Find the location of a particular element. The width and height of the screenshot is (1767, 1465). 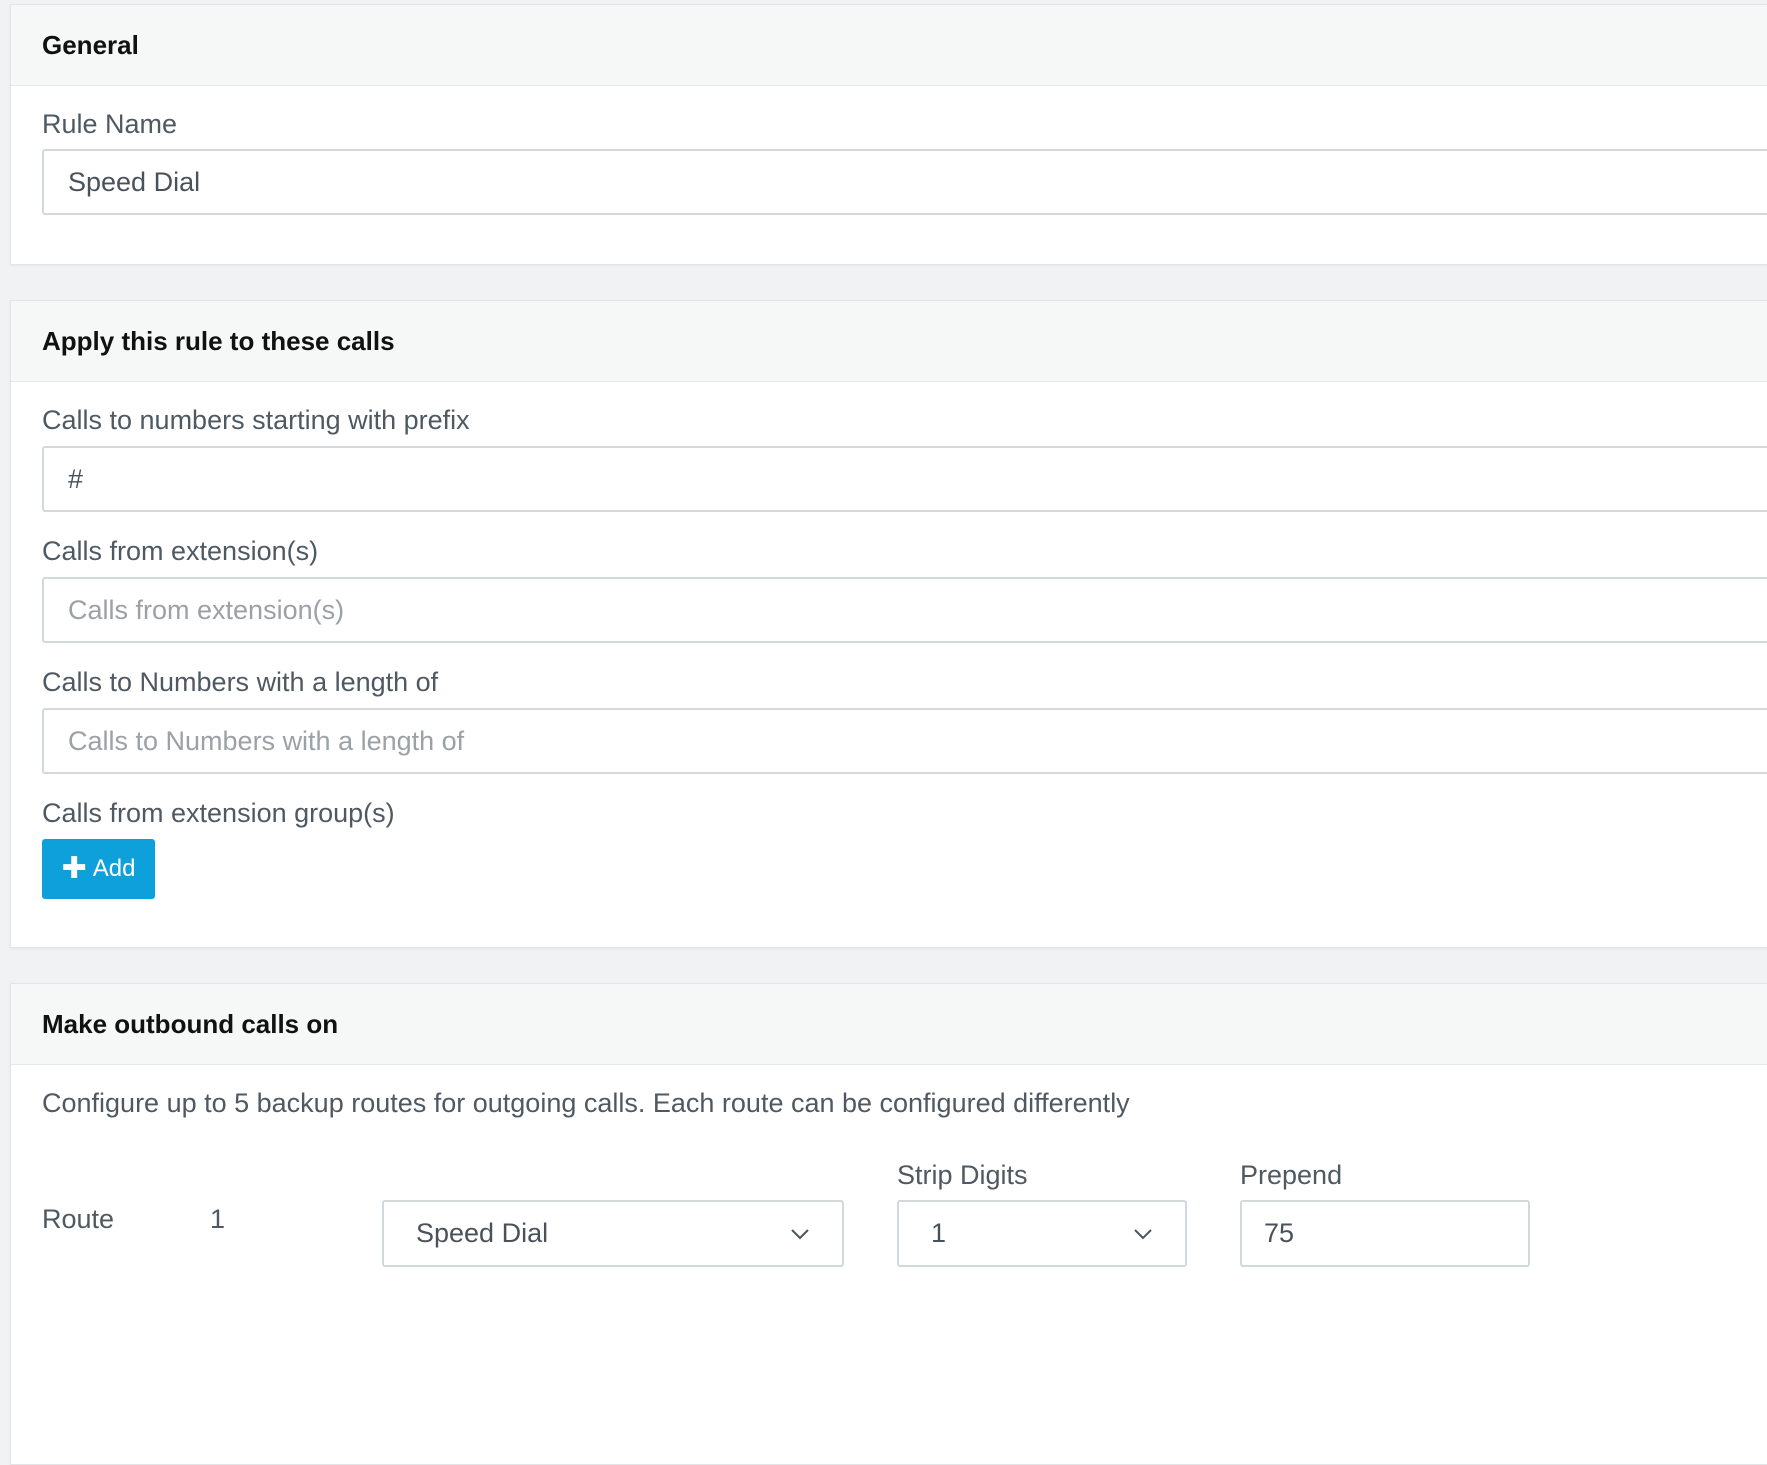

route-trunk-value: Speed Dial is located at coordinates (482, 1233).